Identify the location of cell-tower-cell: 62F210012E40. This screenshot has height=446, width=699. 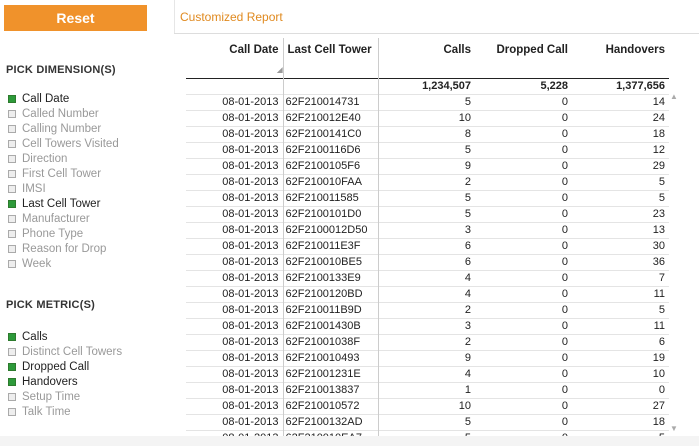
(330, 118).